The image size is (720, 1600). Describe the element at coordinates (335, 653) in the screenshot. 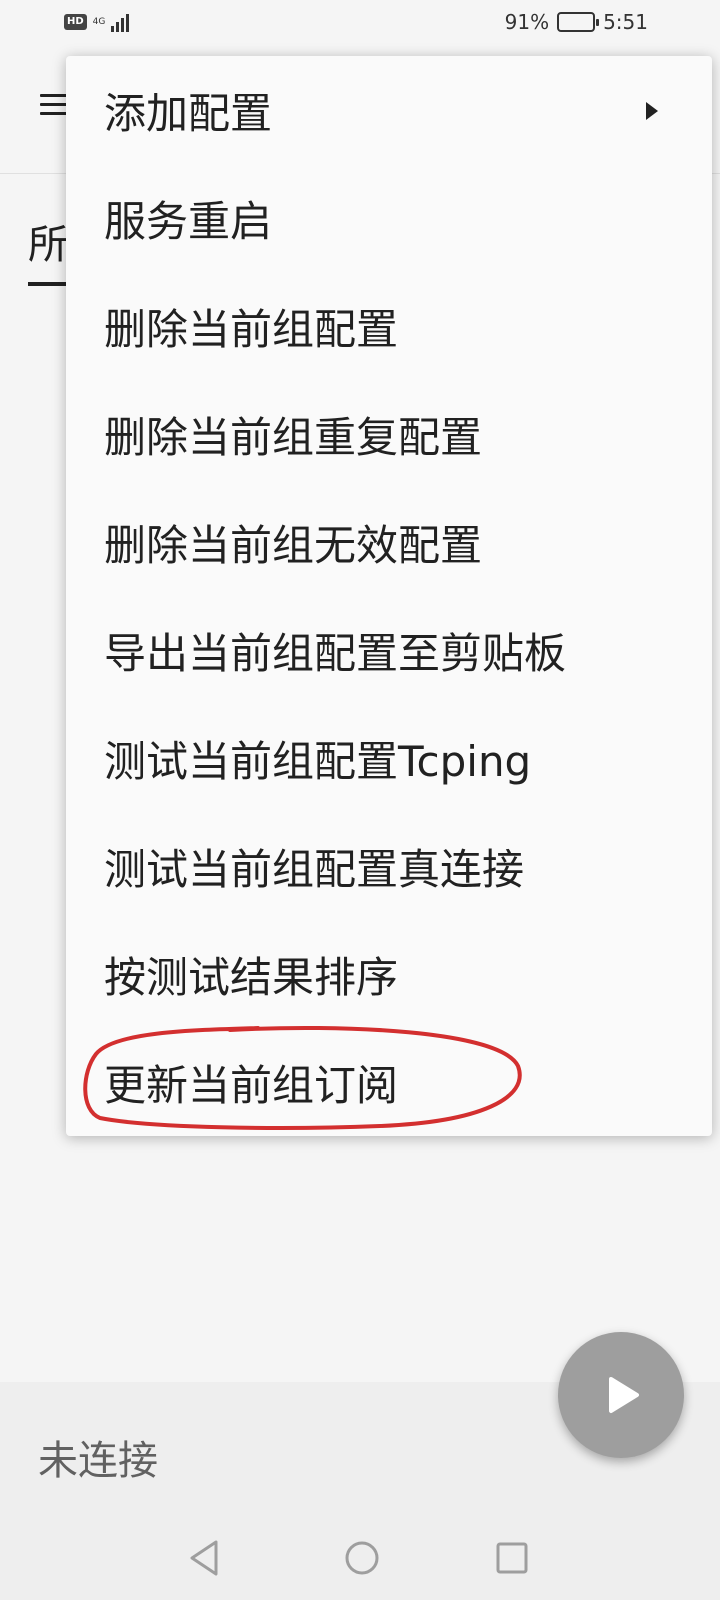

I see `menu-item-label: 导出当前组配置至剪贴板` at that location.